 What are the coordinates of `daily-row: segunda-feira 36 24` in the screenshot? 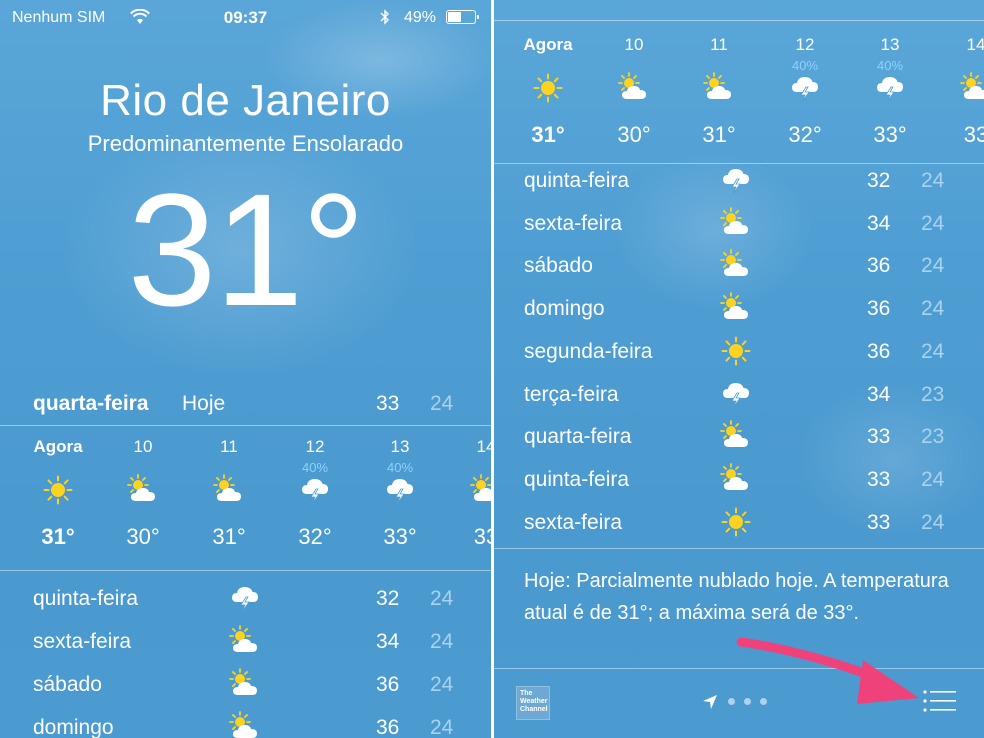 It's located at (744, 353).